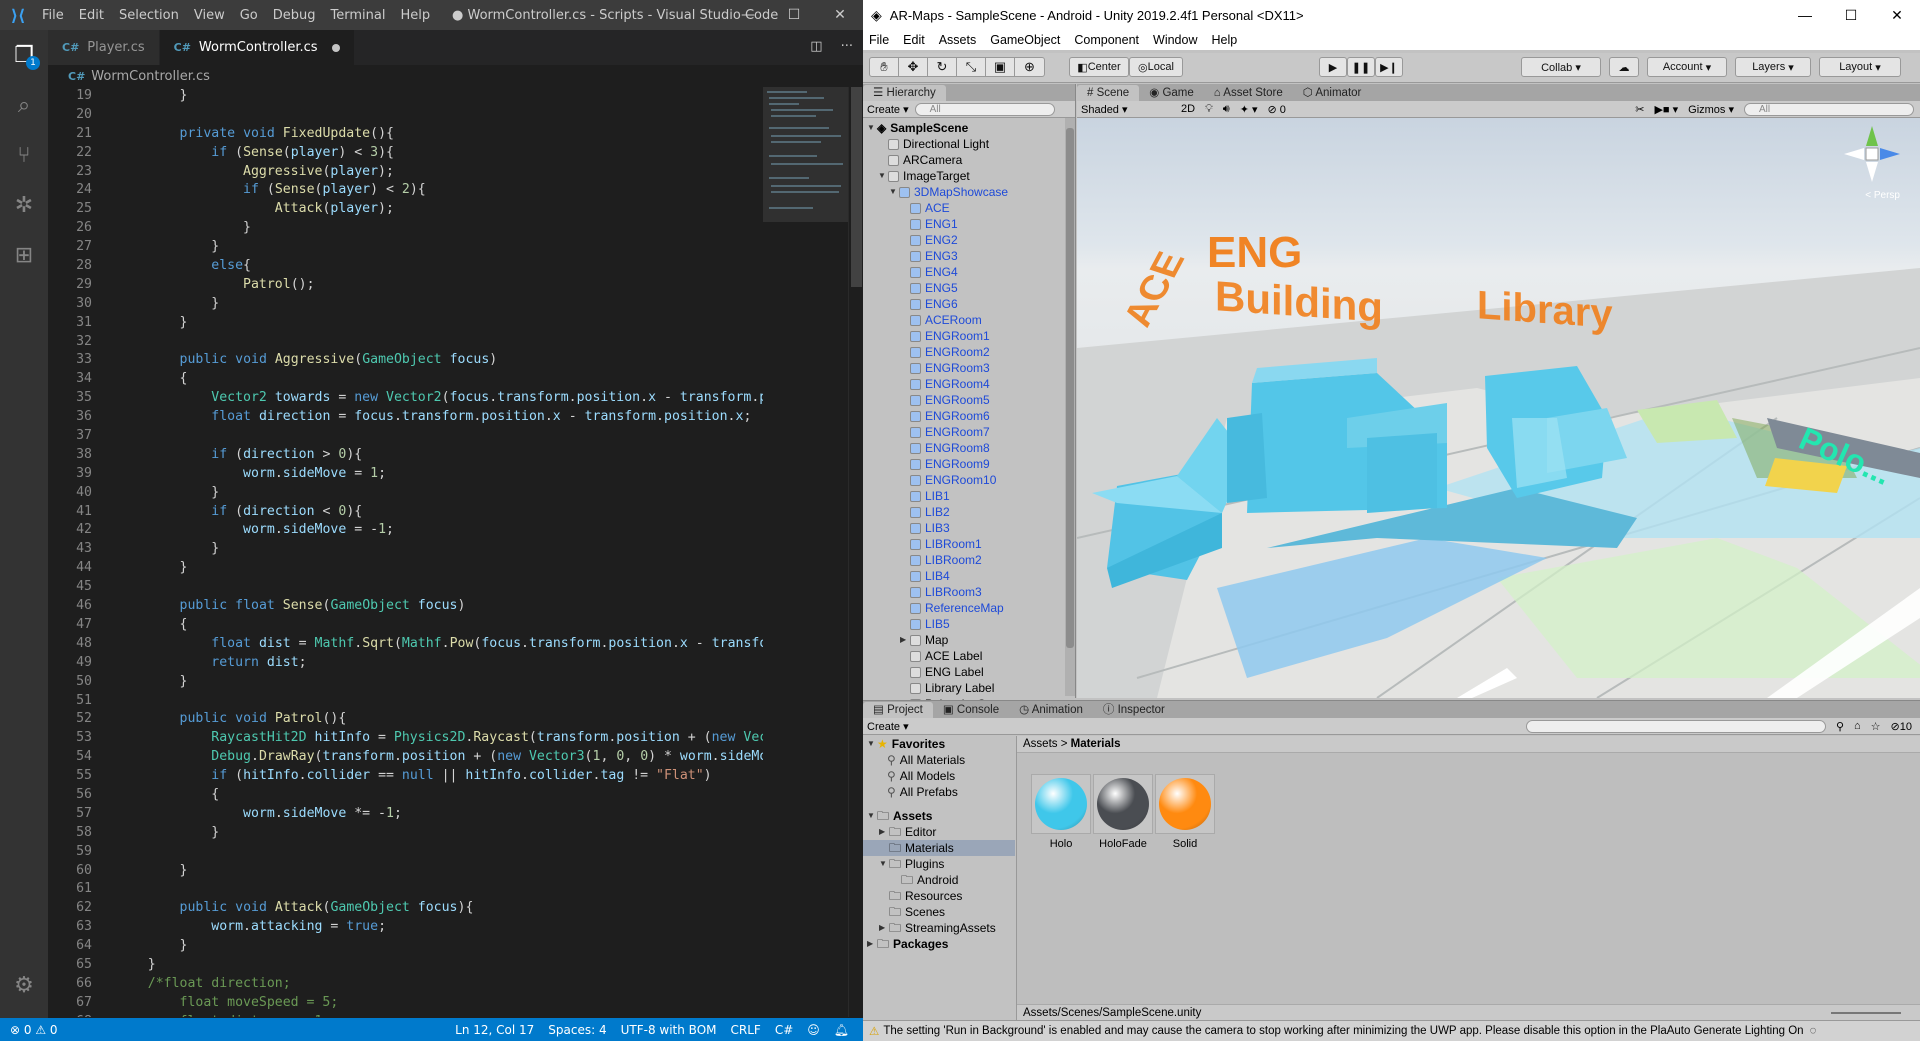  I want to click on settings-gear-icon: ⚙, so click(24, 985).